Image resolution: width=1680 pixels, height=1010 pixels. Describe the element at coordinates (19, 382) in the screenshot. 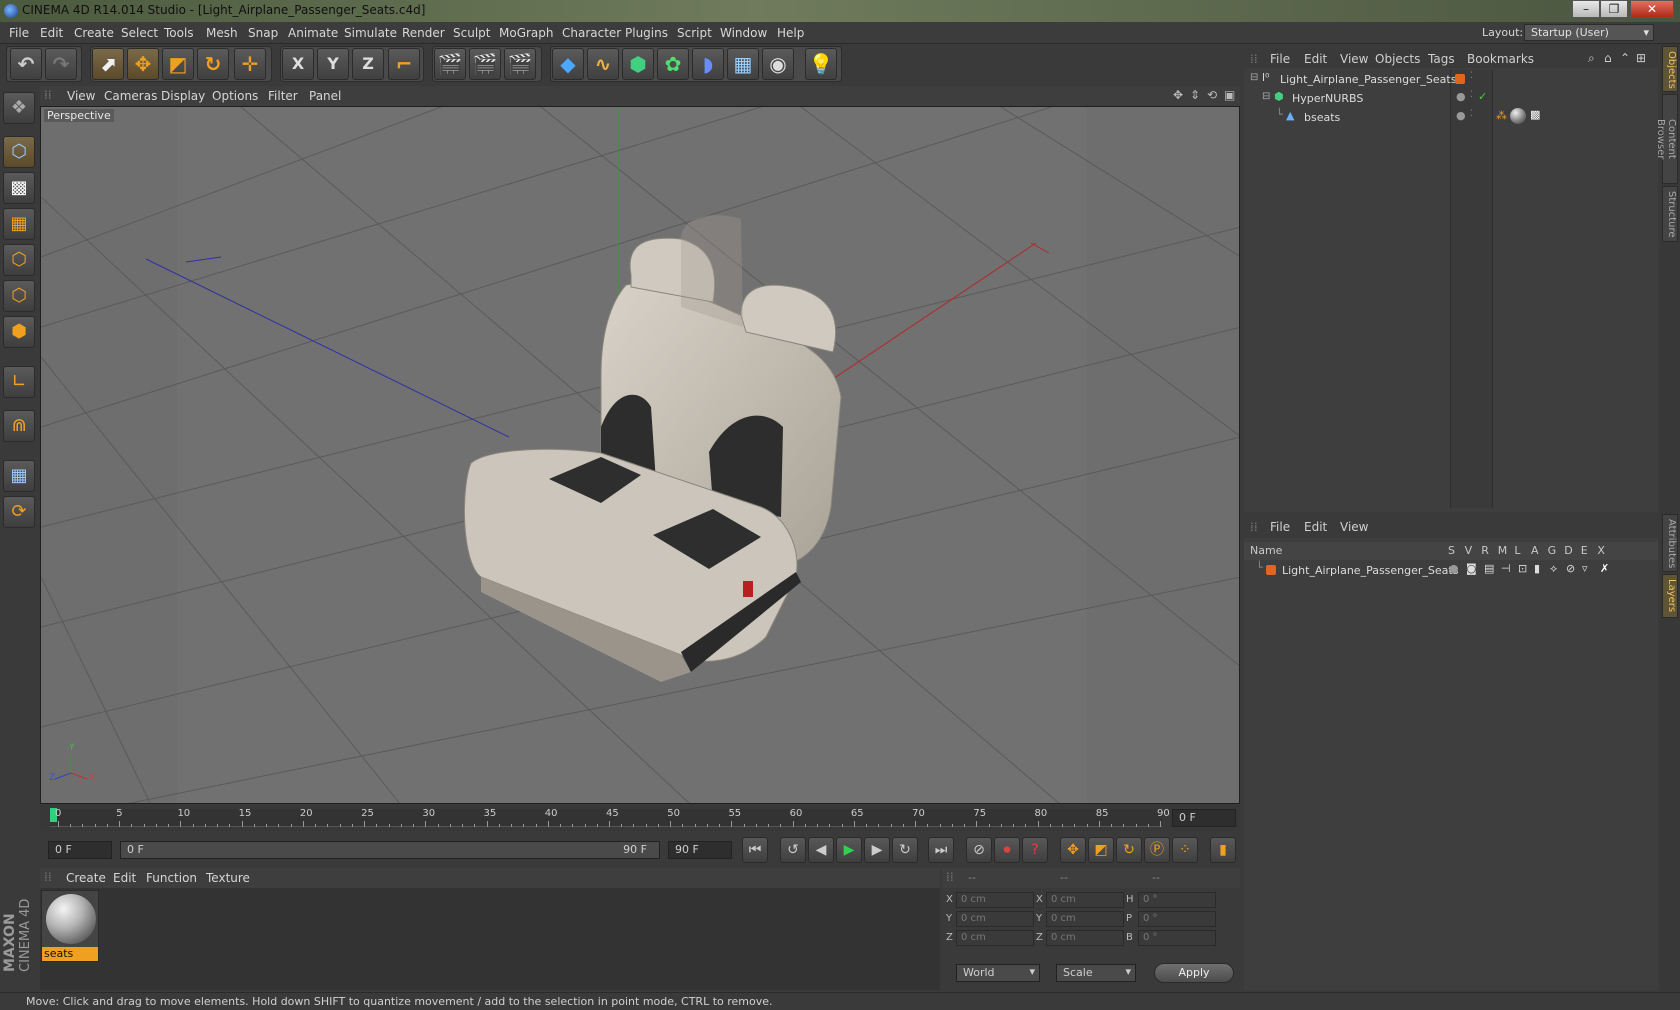

I see `axis-mode-button: ∟` at that location.